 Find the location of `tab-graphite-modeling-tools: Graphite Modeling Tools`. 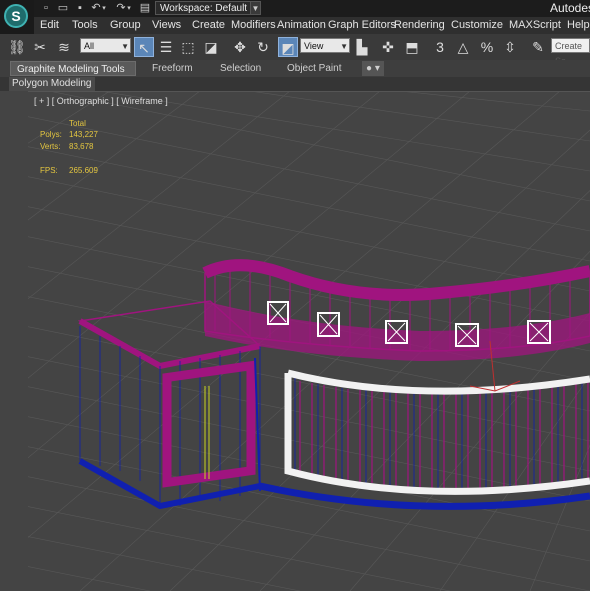

tab-graphite-modeling-tools: Graphite Modeling Tools is located at coordinates (73, 68).